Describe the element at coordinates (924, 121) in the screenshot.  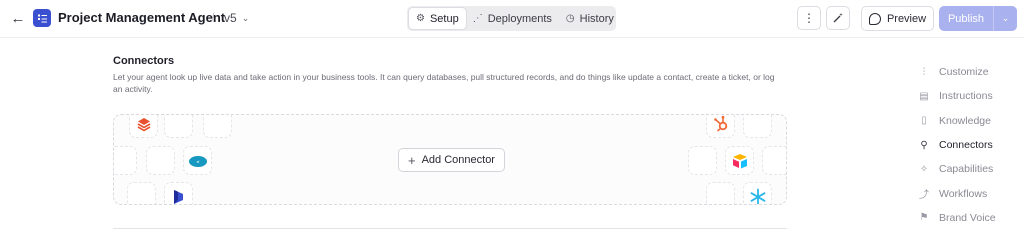
I see `book-icon: ▯` at that location.